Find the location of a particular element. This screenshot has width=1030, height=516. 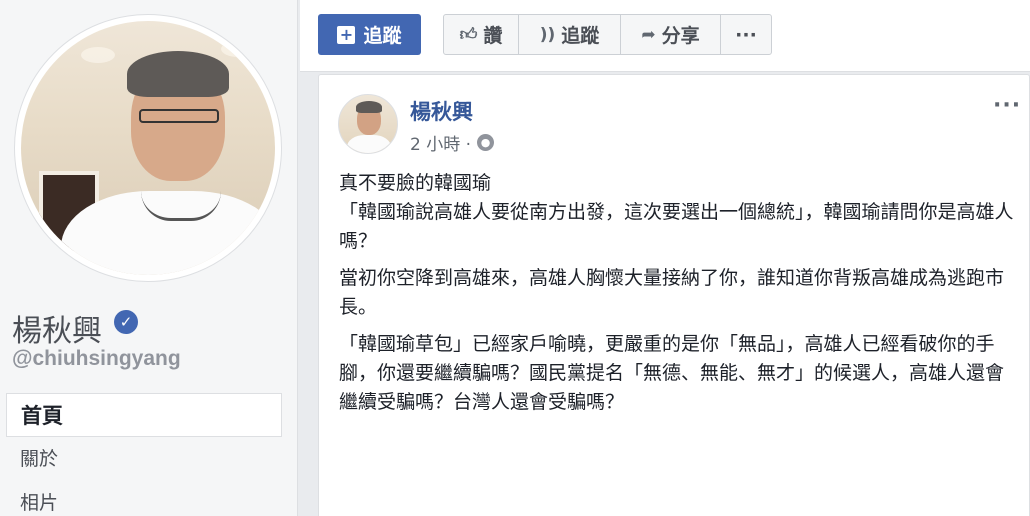

profile-picture is located at coordinates (148, 148).